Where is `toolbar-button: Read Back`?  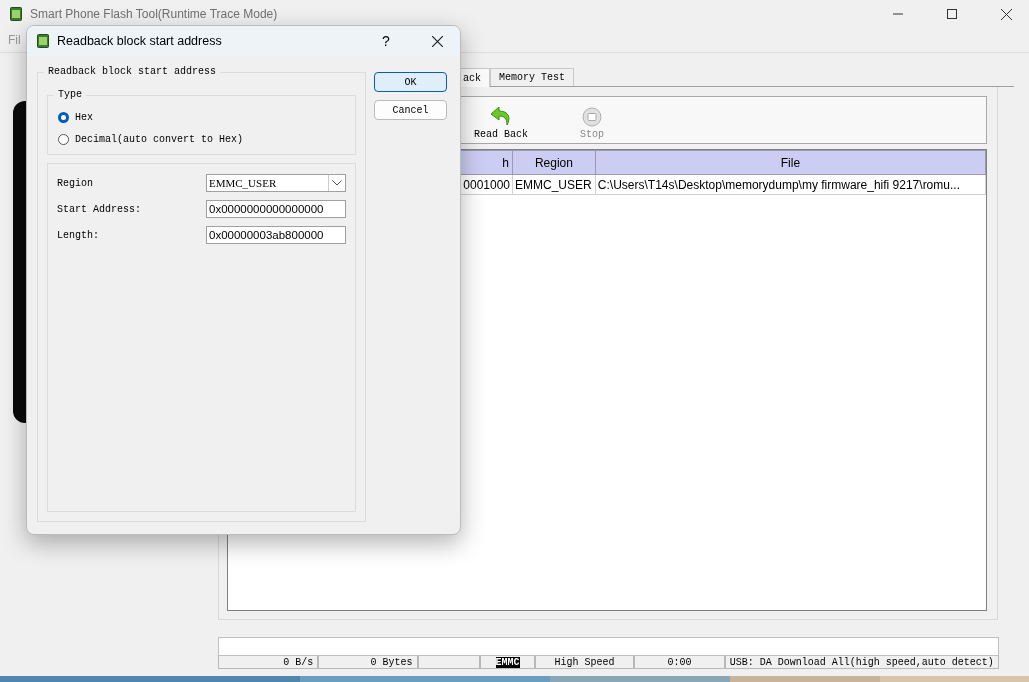
toolbar-button: Read Back is located at coordinates (501, 120).